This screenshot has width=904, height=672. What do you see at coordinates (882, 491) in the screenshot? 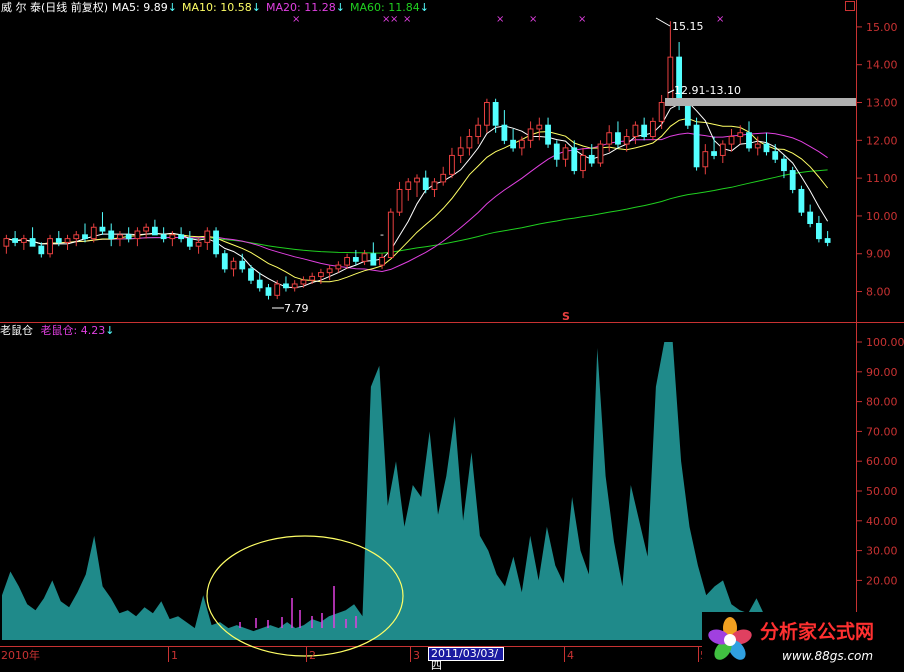
I see `indicator-tick-label: 50.00` at bounding box center [882, 491].